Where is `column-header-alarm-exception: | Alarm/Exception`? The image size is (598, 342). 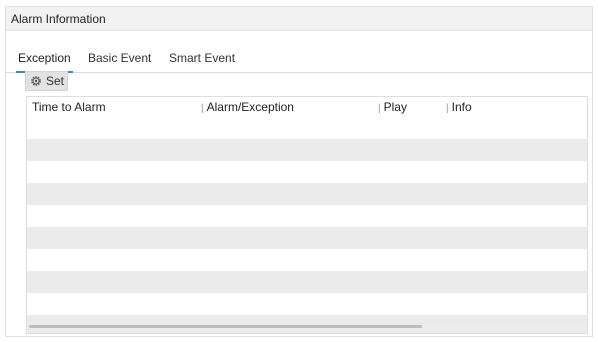
column-header-alarm-exception: | Alarm/Exception is located at coordinates (247, 107).